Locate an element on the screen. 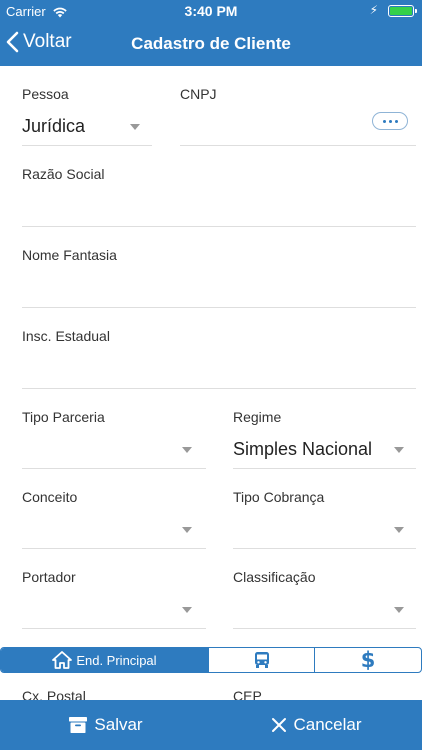  archive-box-icon is located at coordinates (78, 725).